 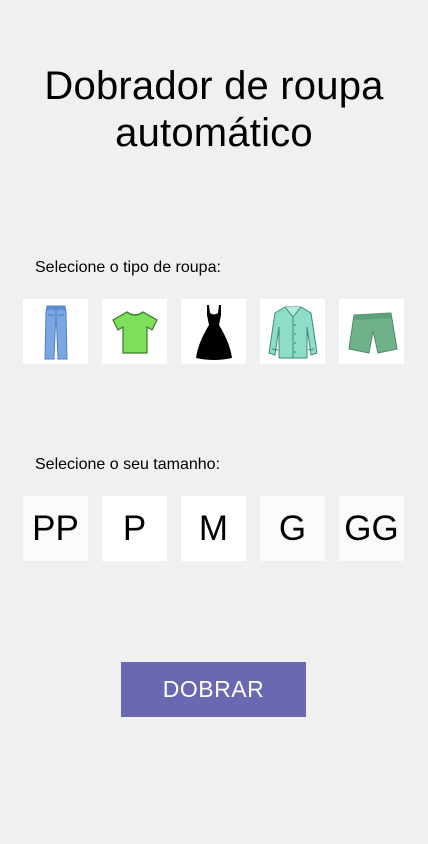 I want to click on clothing-option-dress, so click(x=213, y=331).